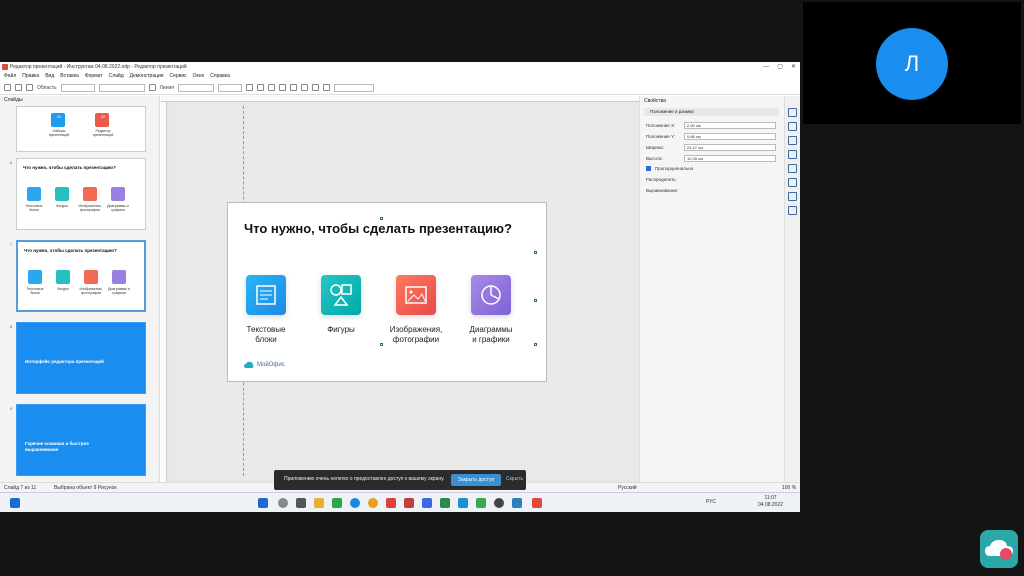 Image resolution: width=1024 pixels, height=576 pixels. I want to click on item-label: Изображения, фотографии, so click(416, 335).